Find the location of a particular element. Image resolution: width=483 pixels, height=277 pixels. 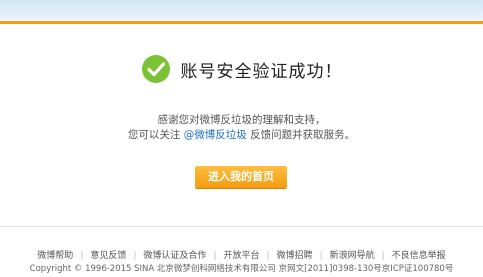

footer-links: 微博帮助 | 意见反馈 | 微博认证及合作 | 开放平台 | 微博招聘 | 新浪网导航 | 不良信息举报 is located at coordinates (241, 254).